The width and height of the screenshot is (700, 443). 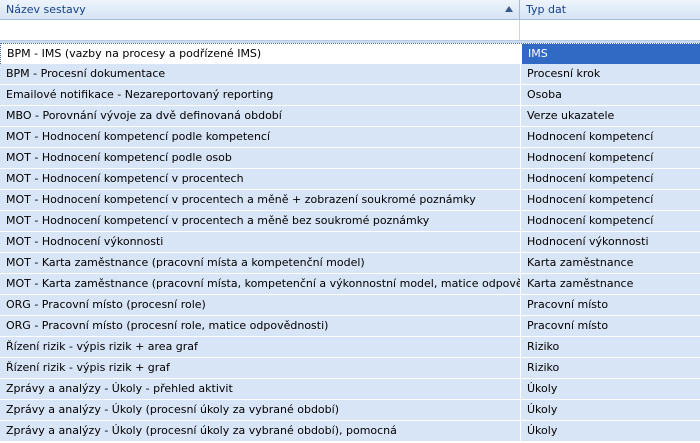 I want to click on cell-report-name: Řízení rizik - výpis rizik + graf, so click(x=88, y=367).